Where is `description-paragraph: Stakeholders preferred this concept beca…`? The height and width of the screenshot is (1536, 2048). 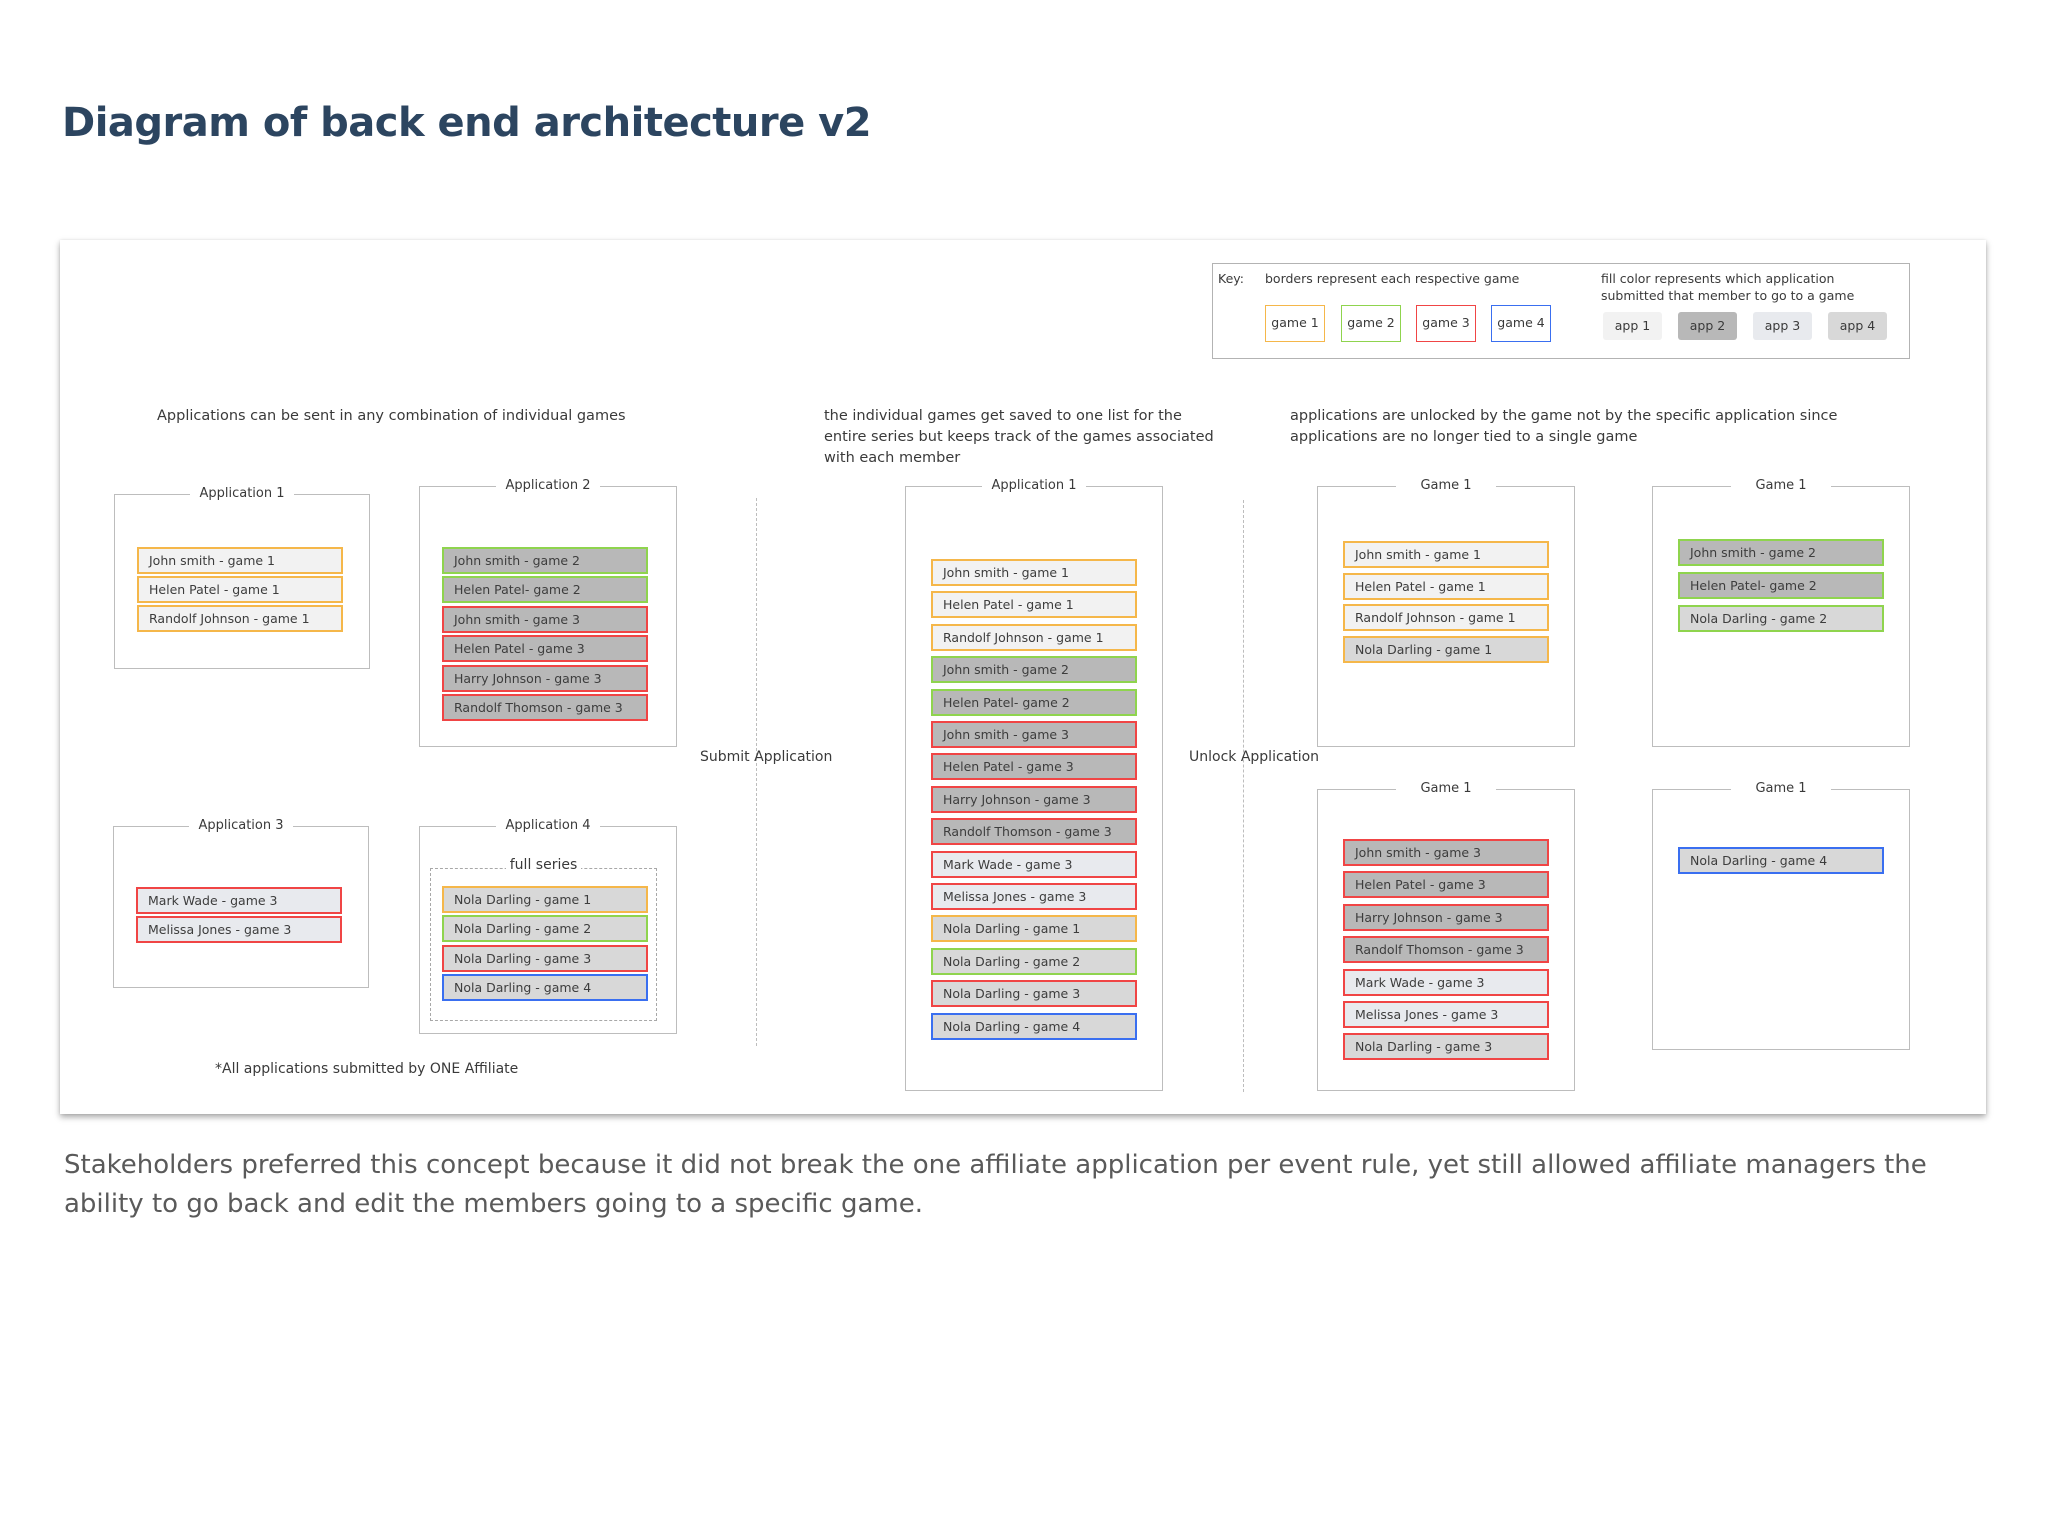 description-paragraph: Stakeholders preferred this concept beca… is located at coordinates (995, 1184).